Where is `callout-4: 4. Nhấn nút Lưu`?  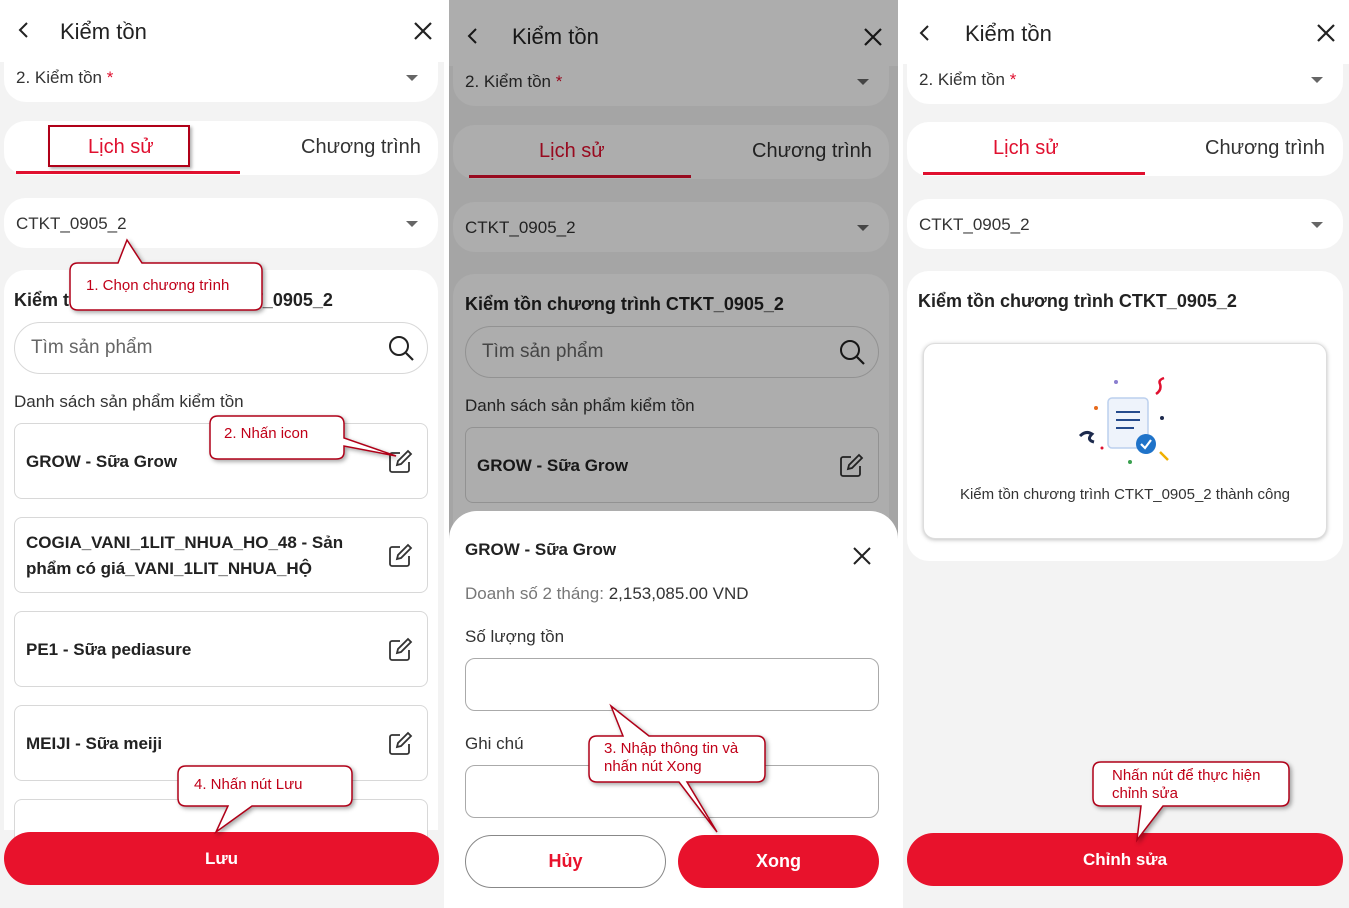 callout-4: 4. Nhấn nút Lưu is located at coordinates (248, 784).